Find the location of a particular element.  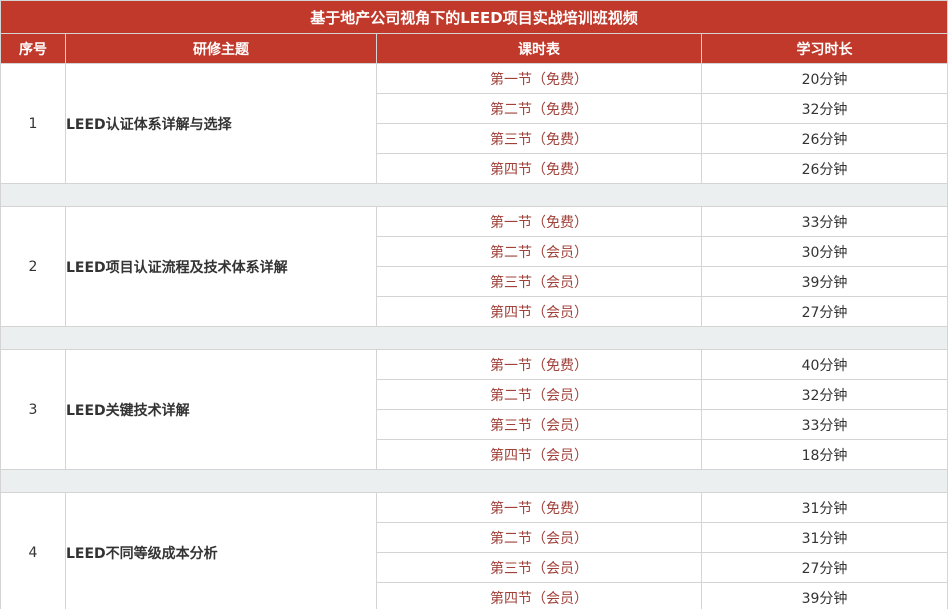

lesson-duration: 40分钟 is located at coordinates (824, 364).